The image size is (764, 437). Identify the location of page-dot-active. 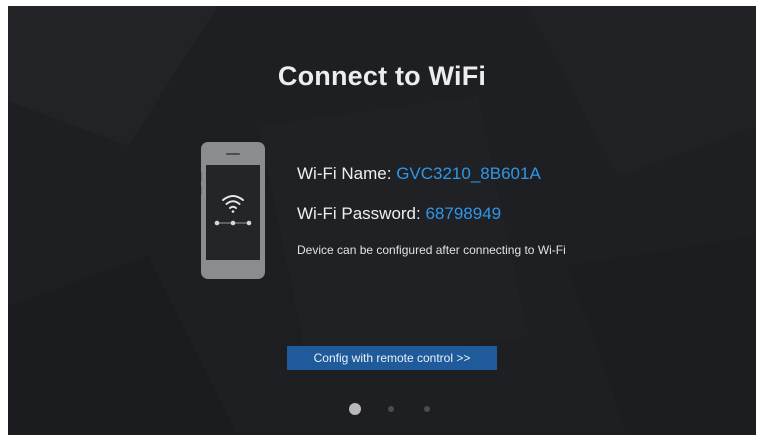
(355, 409).